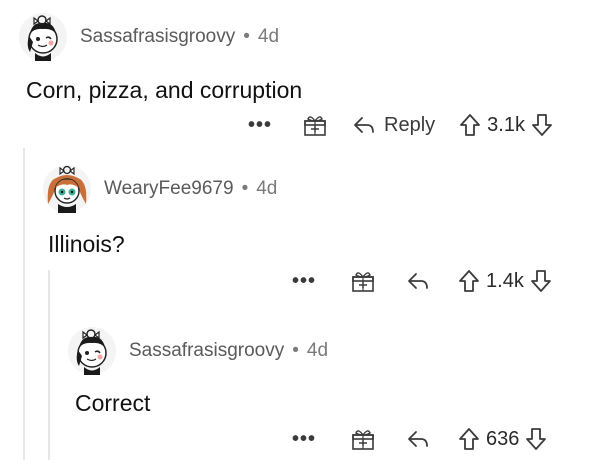  I want to click on vote-score: 3.1k, so click(506, 124).